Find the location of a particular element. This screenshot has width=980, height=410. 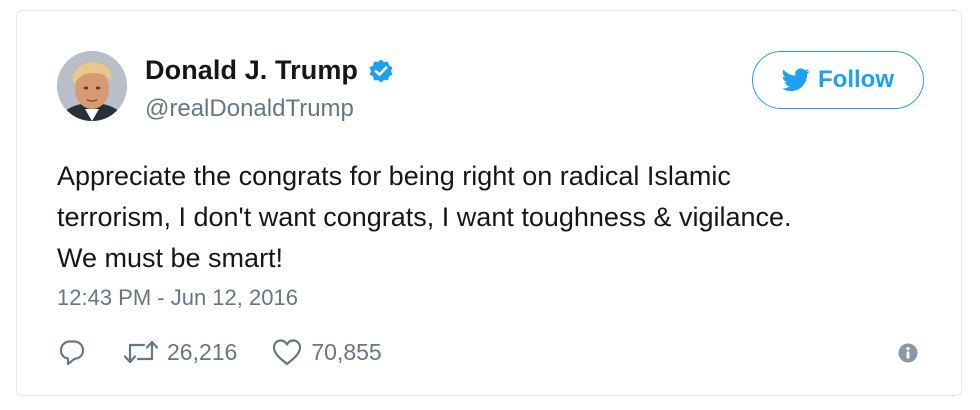

verified-badge-icon is located at coordinates (381, 71).